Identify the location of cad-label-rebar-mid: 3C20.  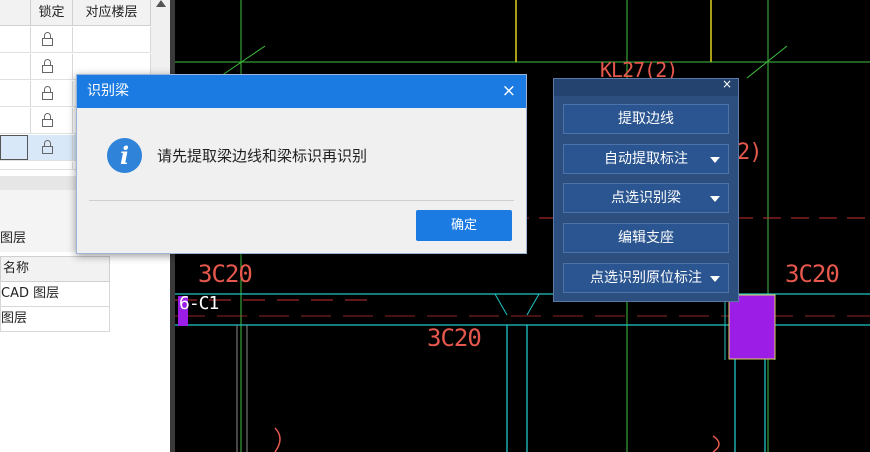
(454, 338).